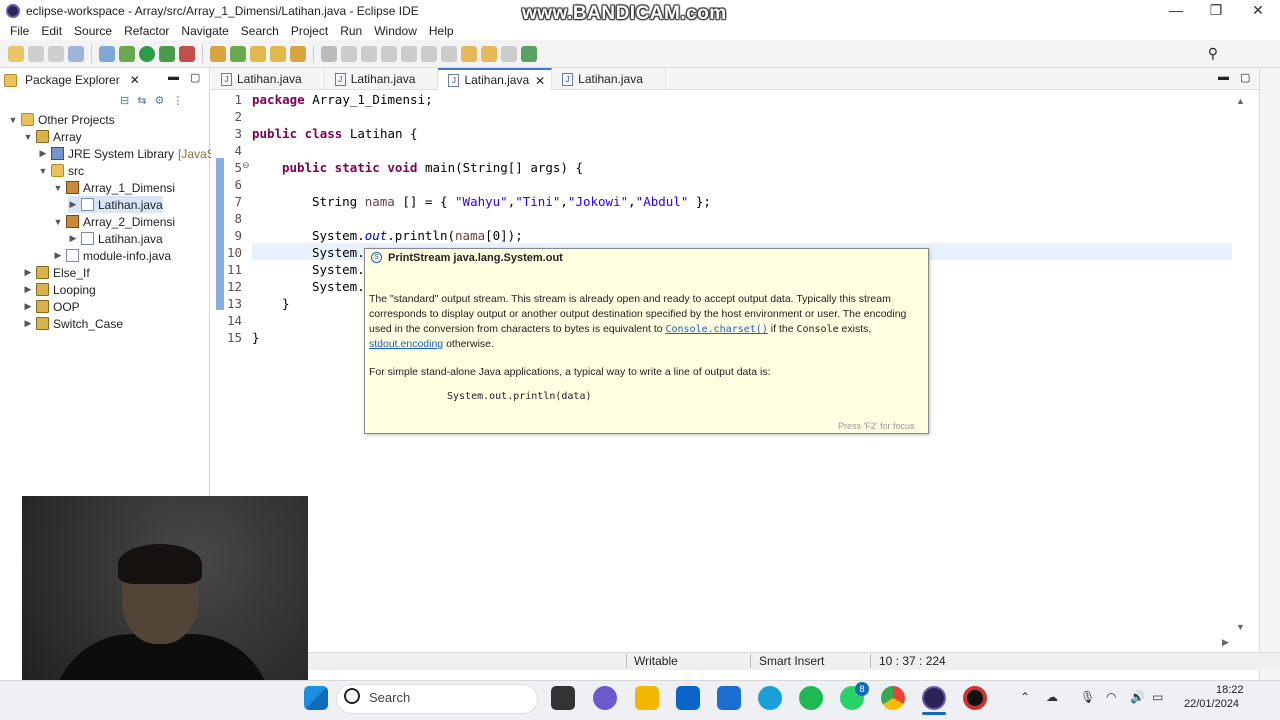 Image resolution: width=1280 pixels, height=720 pixels. Describe the element at coordinates (893, 698) in the screenshot. I see `chrome-icon` at that location.